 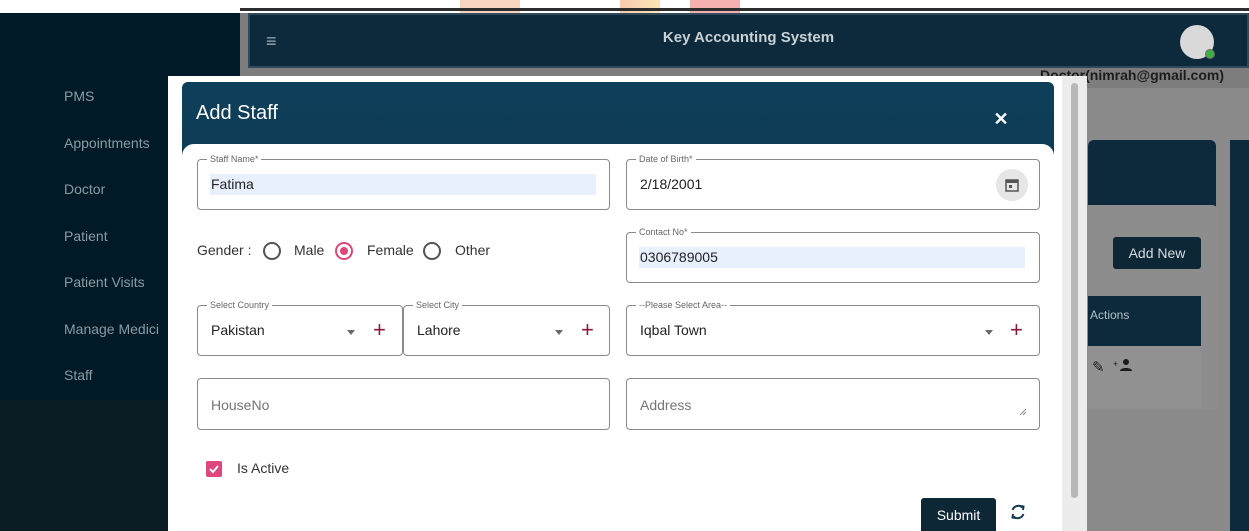 What do you see at coordinates (403, 404) in the screenshot?
I see `house-no-field: HouseNo` at bounding box center [403, 404].